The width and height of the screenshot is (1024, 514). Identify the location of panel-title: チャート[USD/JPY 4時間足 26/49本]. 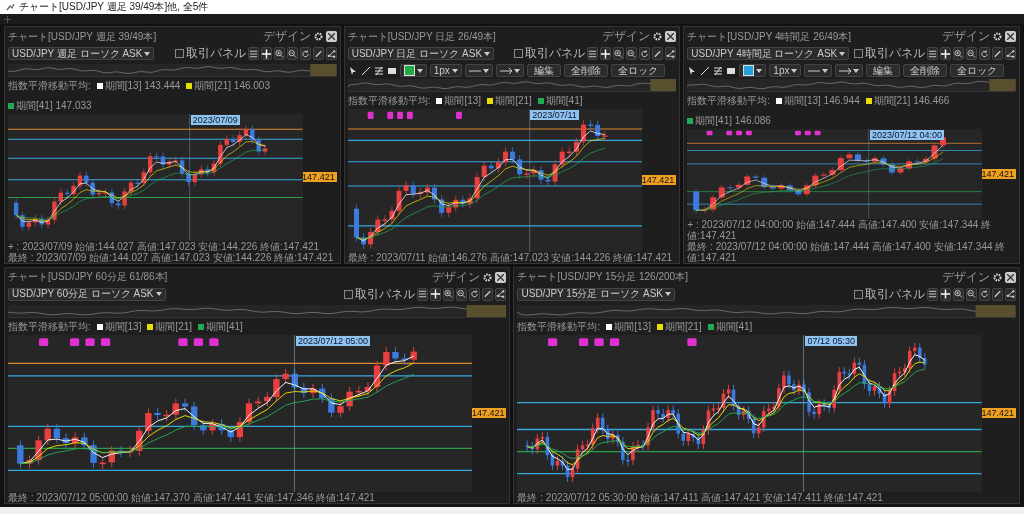
(769, 36).